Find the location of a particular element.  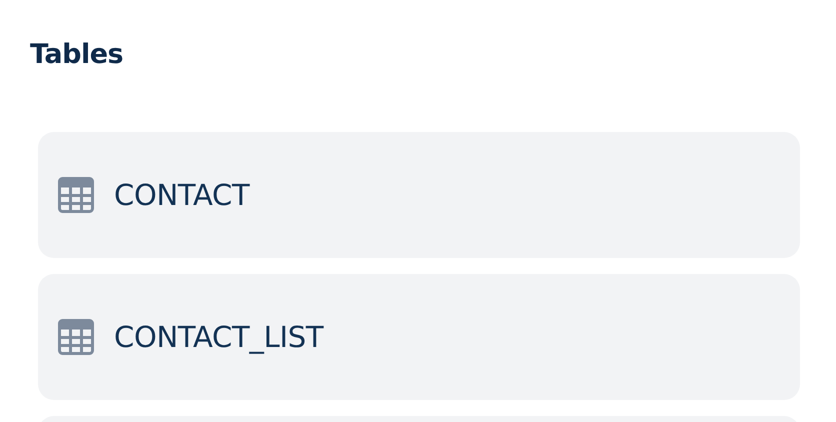

table-name: CONTACT_LIST is located at coordinates (219, 337).